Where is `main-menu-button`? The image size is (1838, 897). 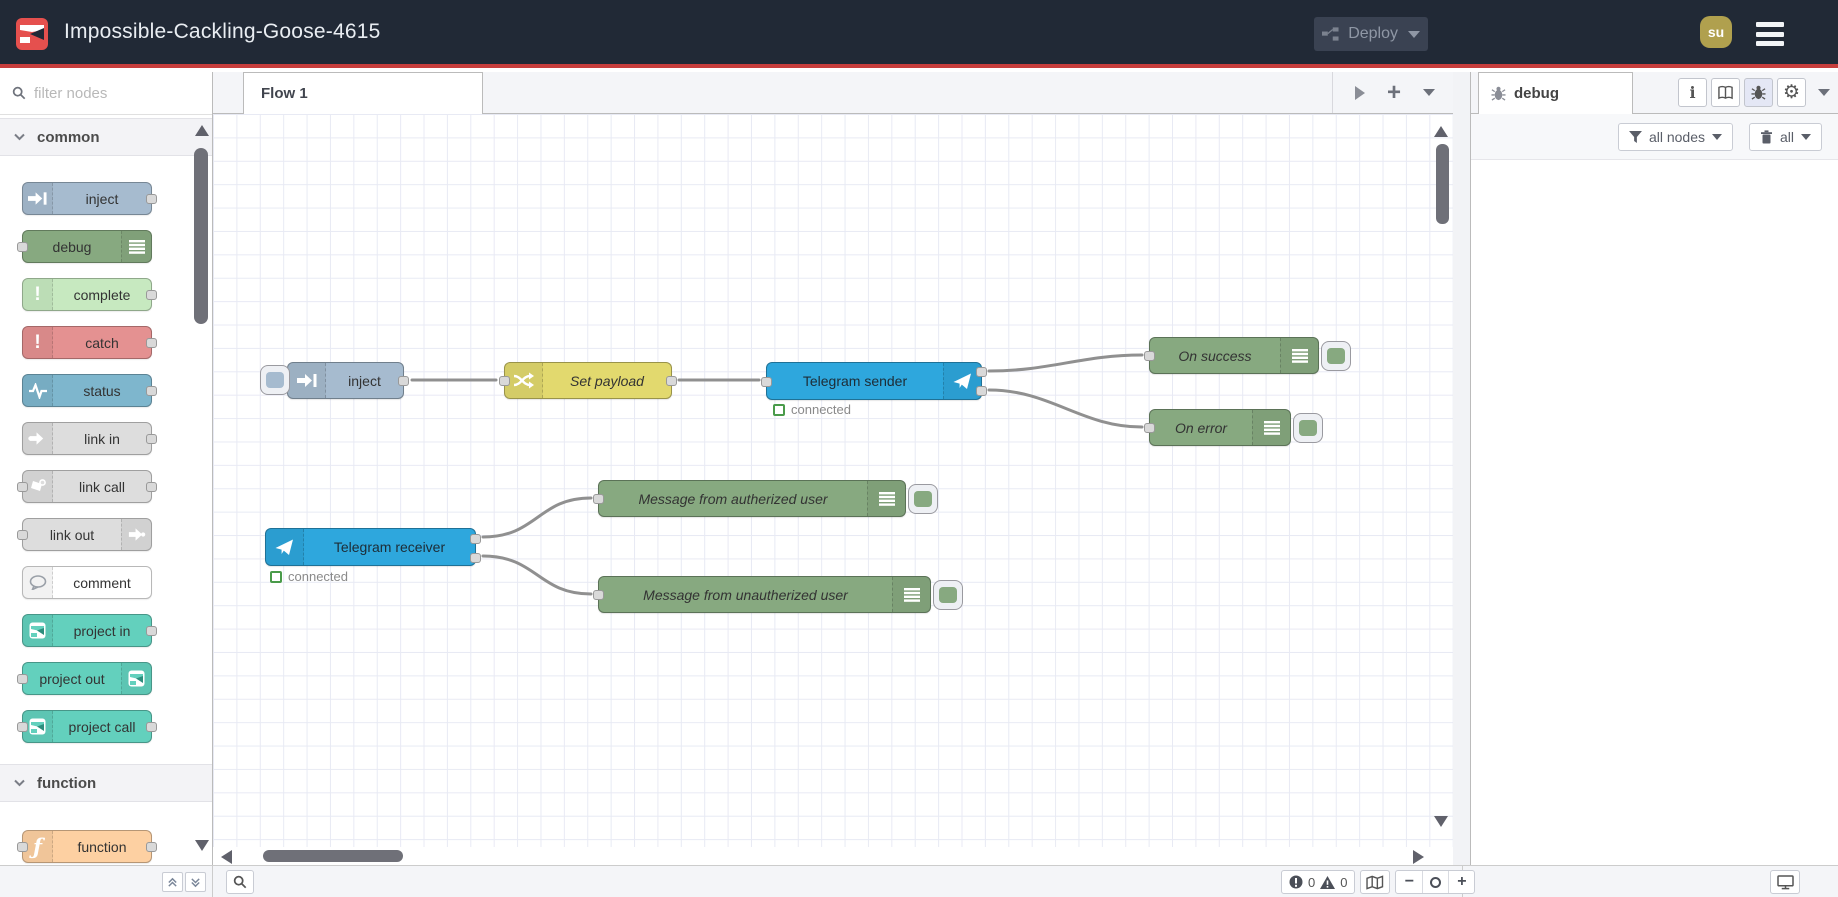
main-menu-button is located at coordinates (1770, 34).